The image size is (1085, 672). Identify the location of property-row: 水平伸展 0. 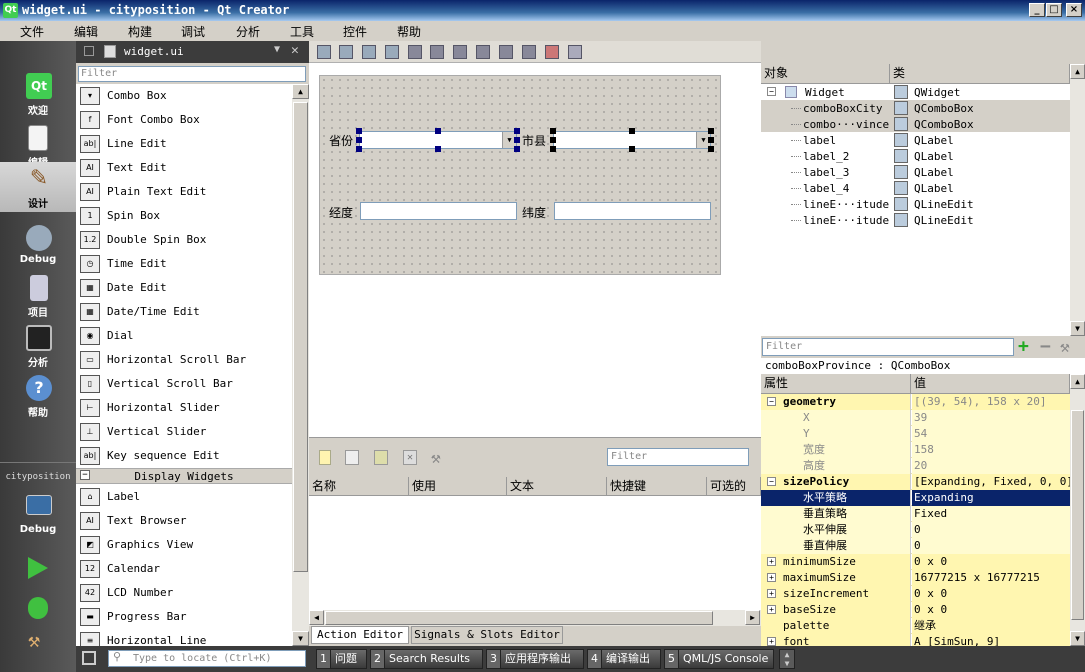
(915, 530).